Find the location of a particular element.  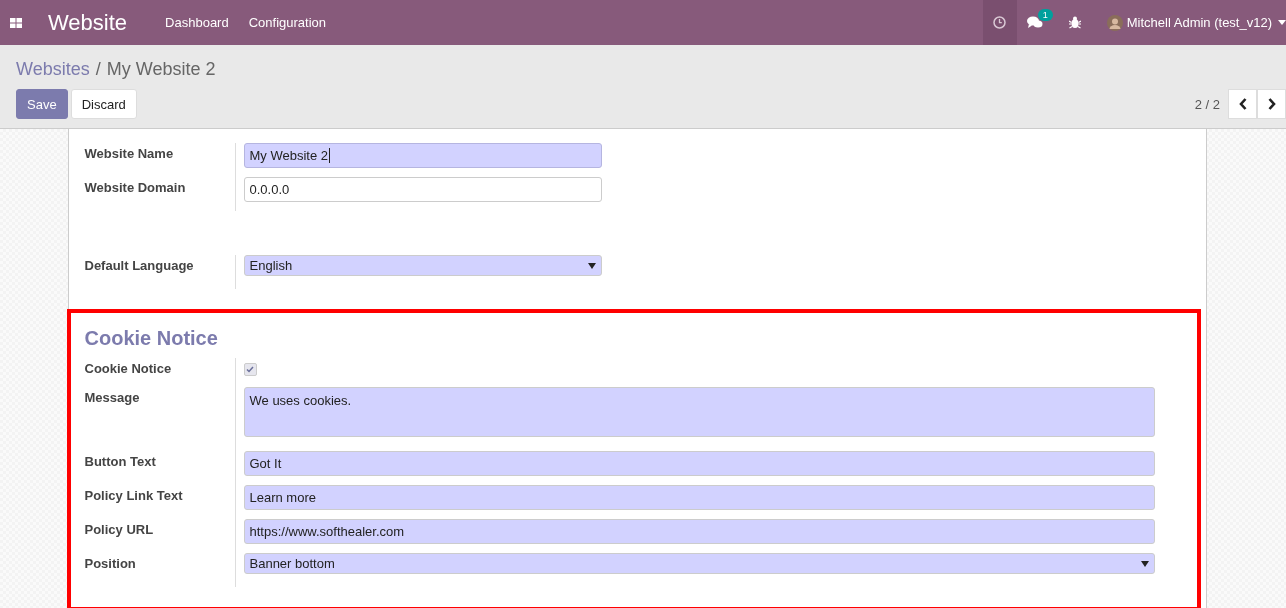

previous-button is located at coordinates (1242, 104).